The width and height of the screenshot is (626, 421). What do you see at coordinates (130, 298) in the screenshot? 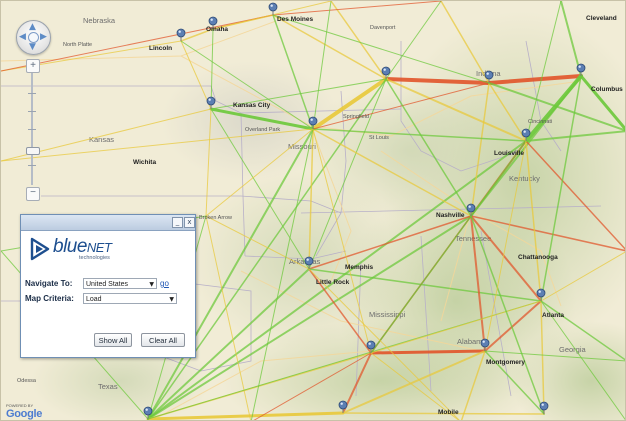
I see `map-criteria-select: Load ▼` at bounding box center [130, 298].